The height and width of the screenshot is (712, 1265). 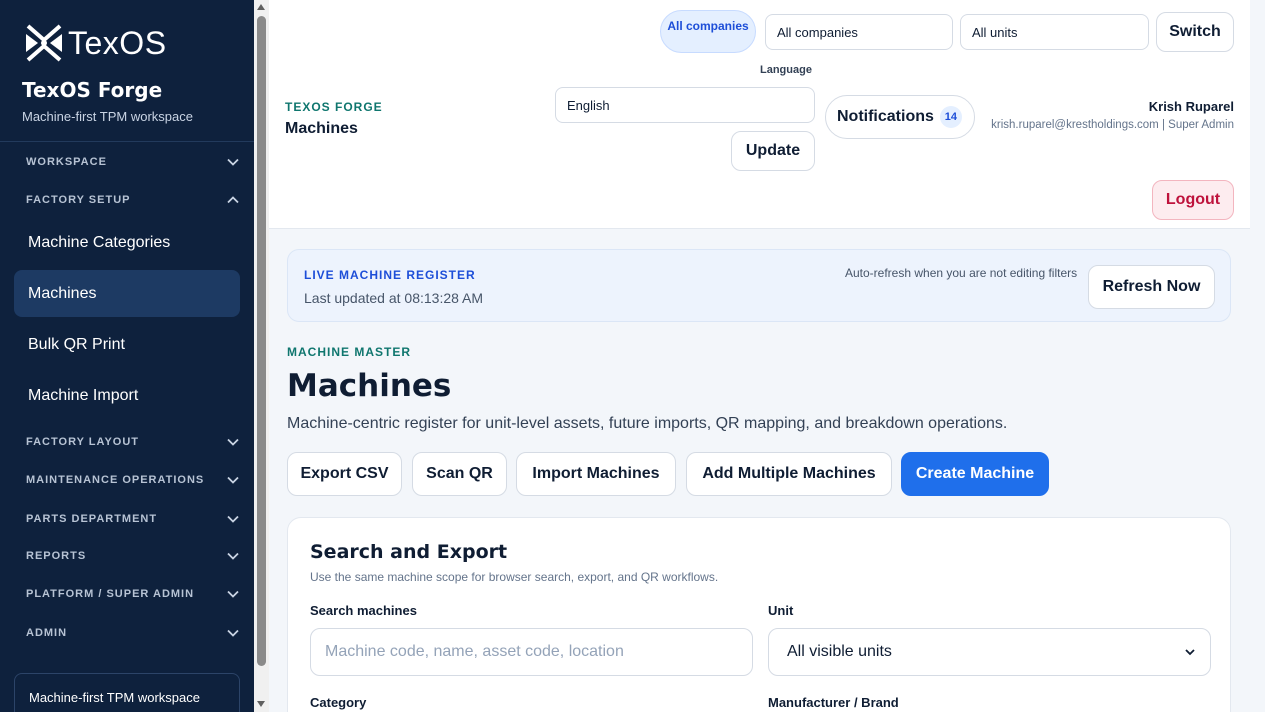 What do you see at coordinates (110, 594) in the screenshot?
I see `section-label: PLATFORM / SUPER ADMIN` at bounding box center [110, 594].